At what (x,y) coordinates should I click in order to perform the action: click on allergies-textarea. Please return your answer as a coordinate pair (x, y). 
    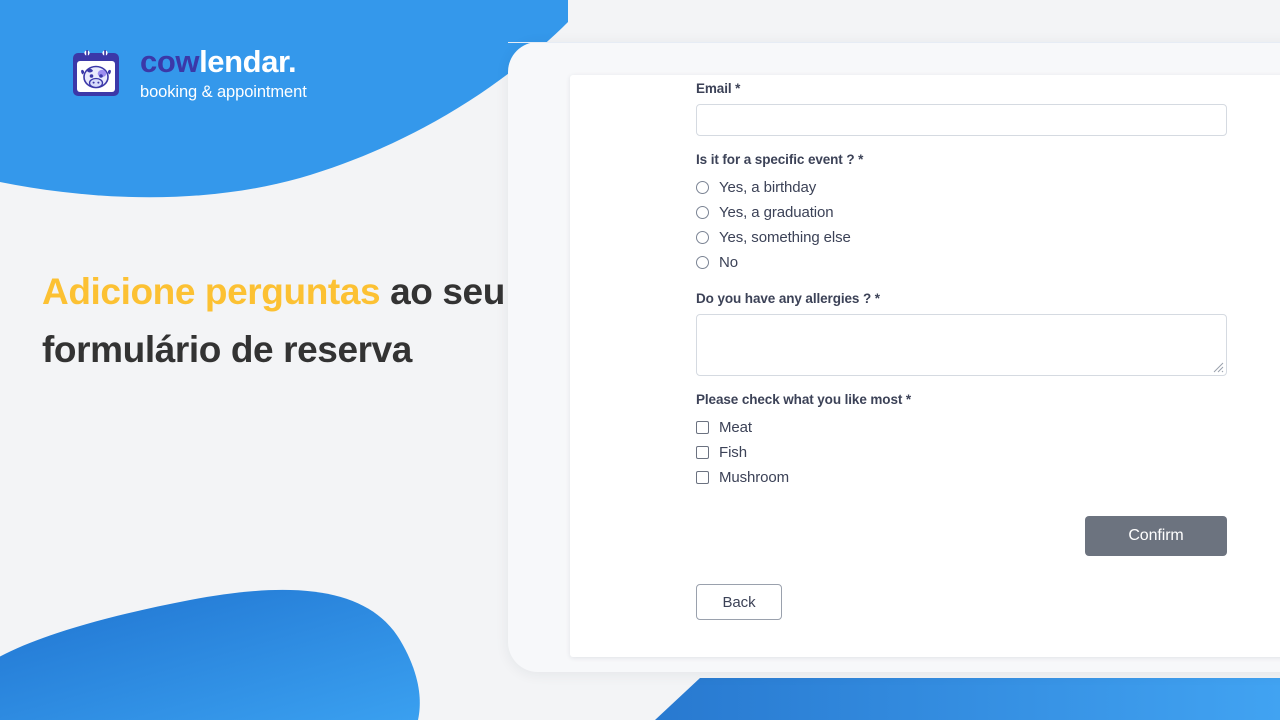
    Looking at the image, I should click on (961, 345).